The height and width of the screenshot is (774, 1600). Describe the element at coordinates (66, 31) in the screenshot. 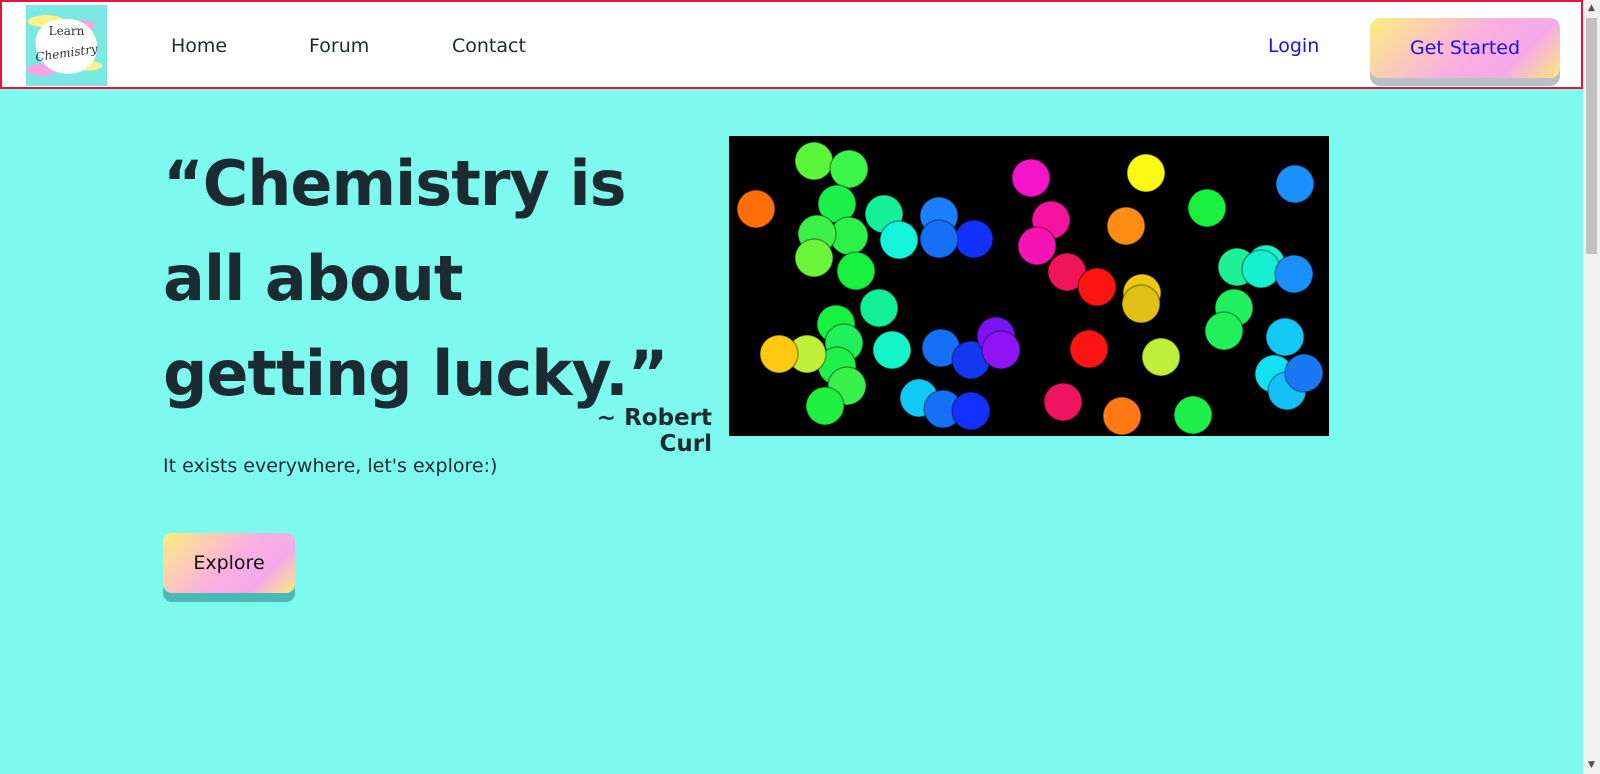

I see `logo-text-learn: Learn` at that location.